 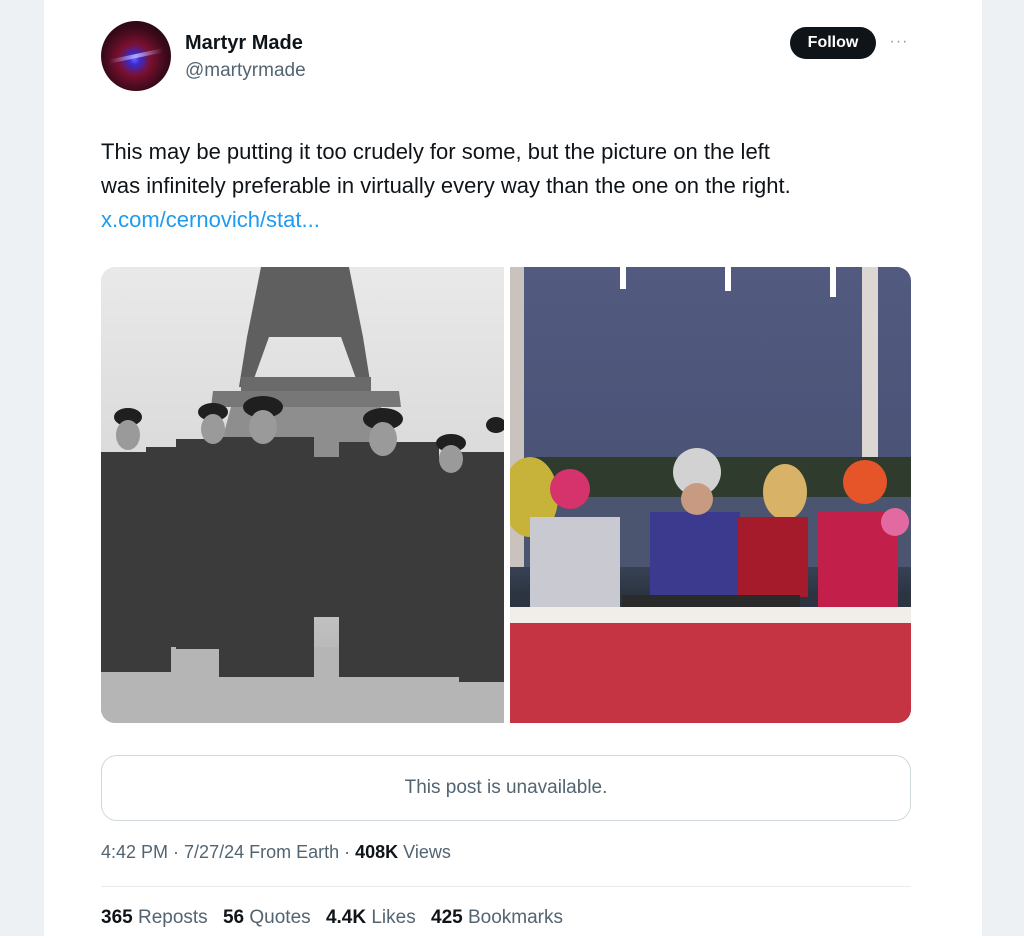 What do you see at coordinates (424, 852) in the screenshot?
I see `views-label: Views` at bounding box center [424, 852].